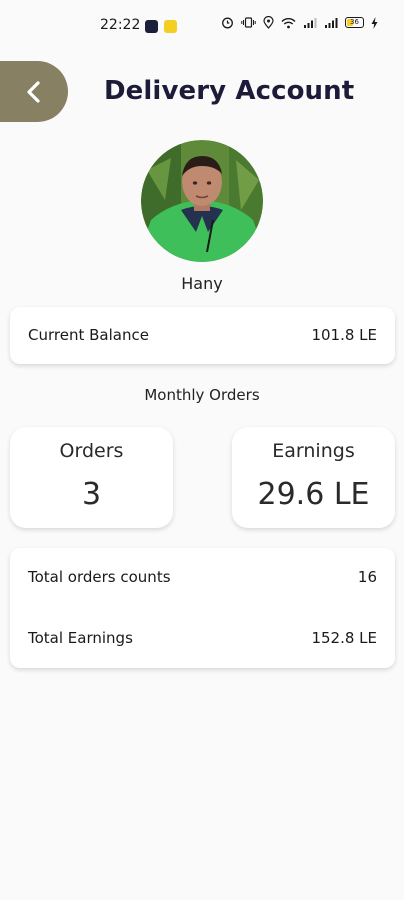  I want to click on back-button, so click(34, 91).